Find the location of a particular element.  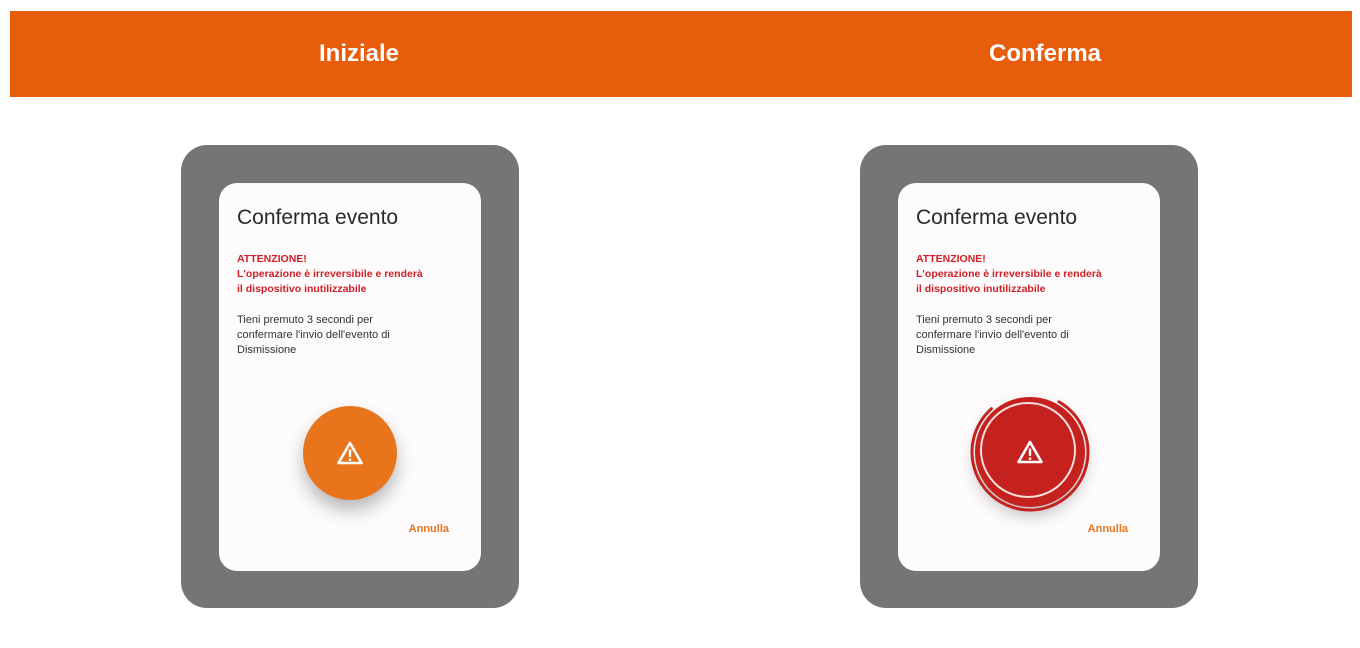

header-label-confirm: Conferma is located at coordinates (1045, 53).